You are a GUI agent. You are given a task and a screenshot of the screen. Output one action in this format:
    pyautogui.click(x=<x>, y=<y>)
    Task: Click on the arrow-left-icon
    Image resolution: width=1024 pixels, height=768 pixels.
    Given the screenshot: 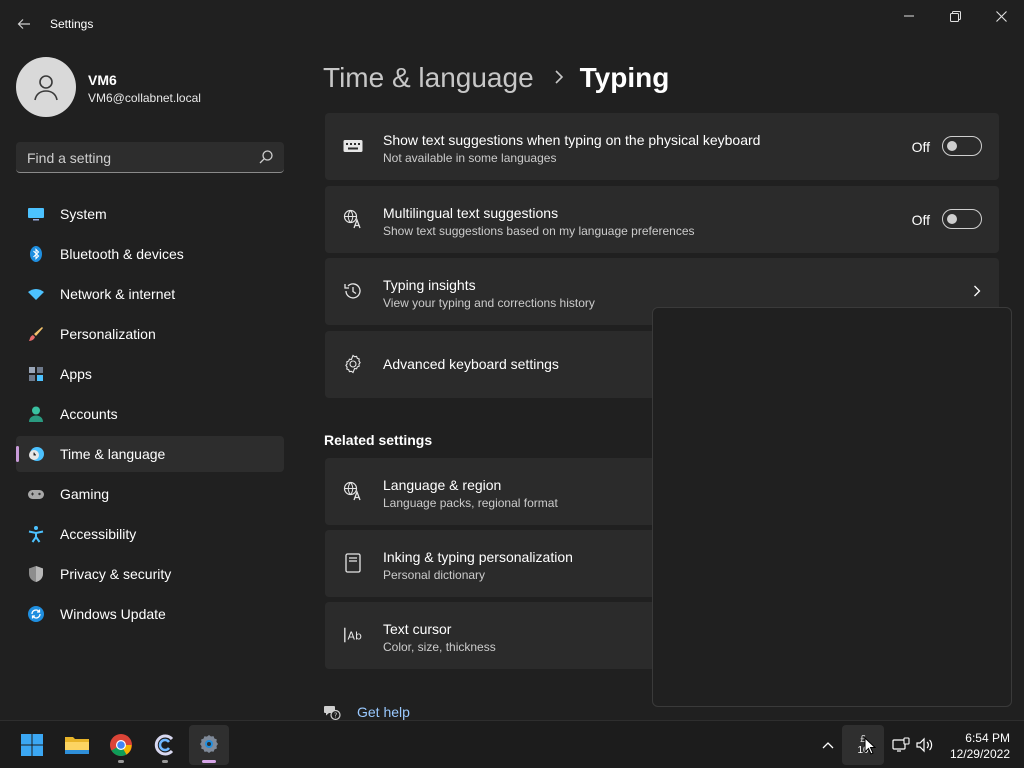 What is the action you would take?
    pyautogui.click(x=23, y=24)
    